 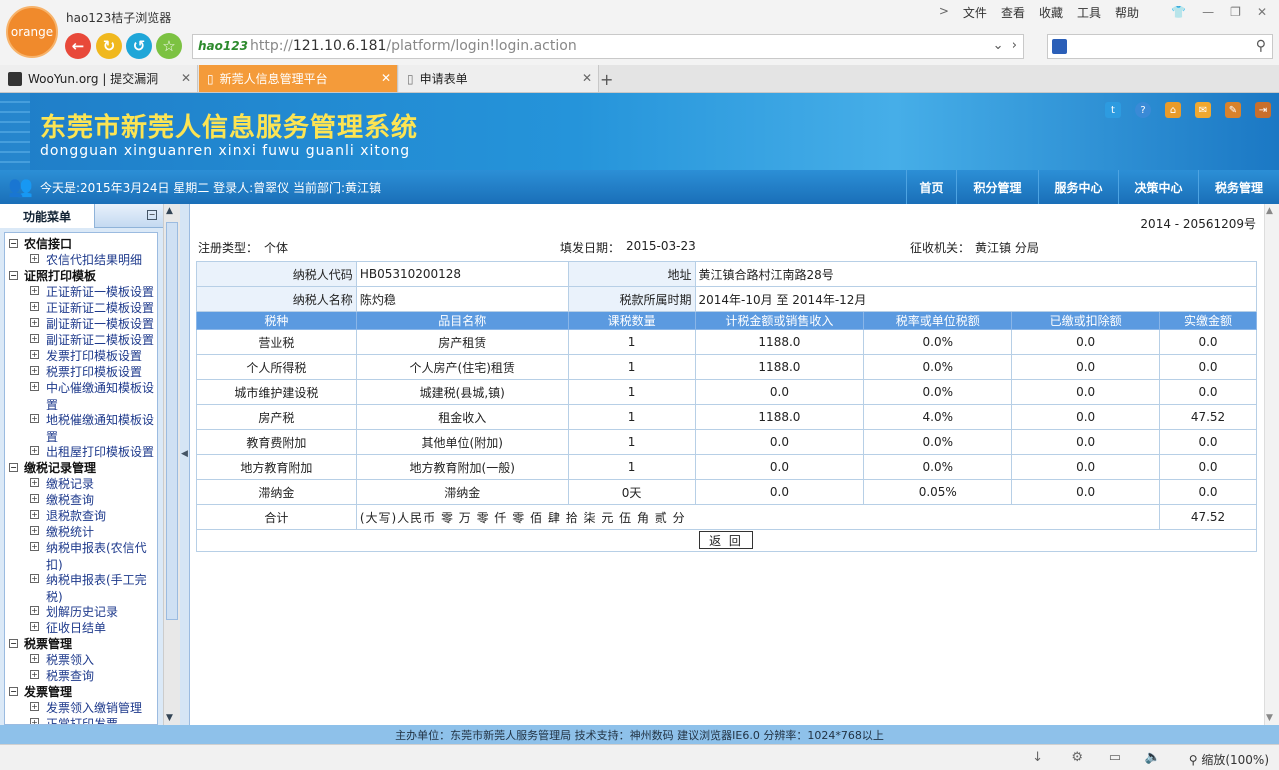 What do you see at coordinates (976, 299) in the screenshot?
I see `period-value: 2014年-10月 至 2014年-12月` at bounding box center [976, 299].